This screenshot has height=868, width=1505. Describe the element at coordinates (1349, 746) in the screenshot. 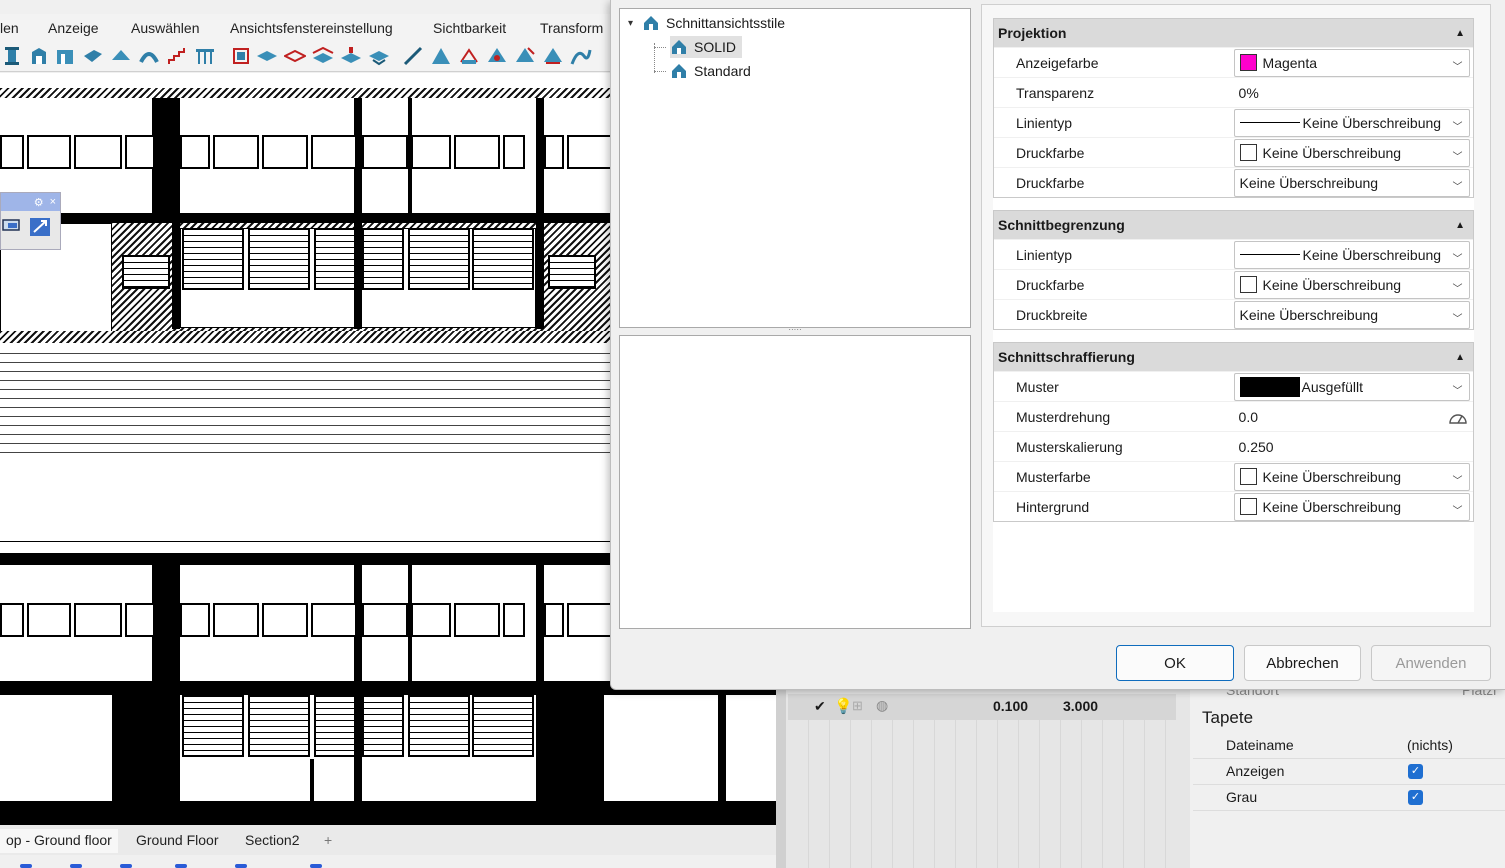

I see `property-row: Dateiname (nichts)` at that location.